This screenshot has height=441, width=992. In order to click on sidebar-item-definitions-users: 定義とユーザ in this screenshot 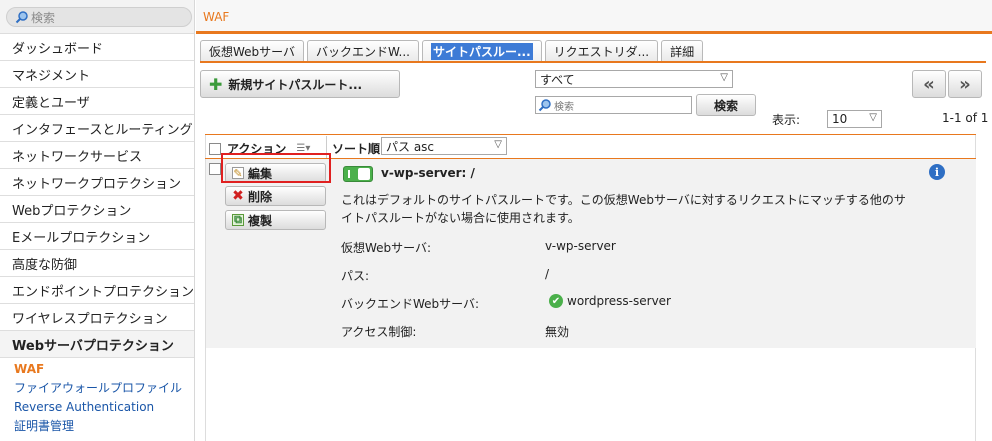, I will do `click(97, 101)`.